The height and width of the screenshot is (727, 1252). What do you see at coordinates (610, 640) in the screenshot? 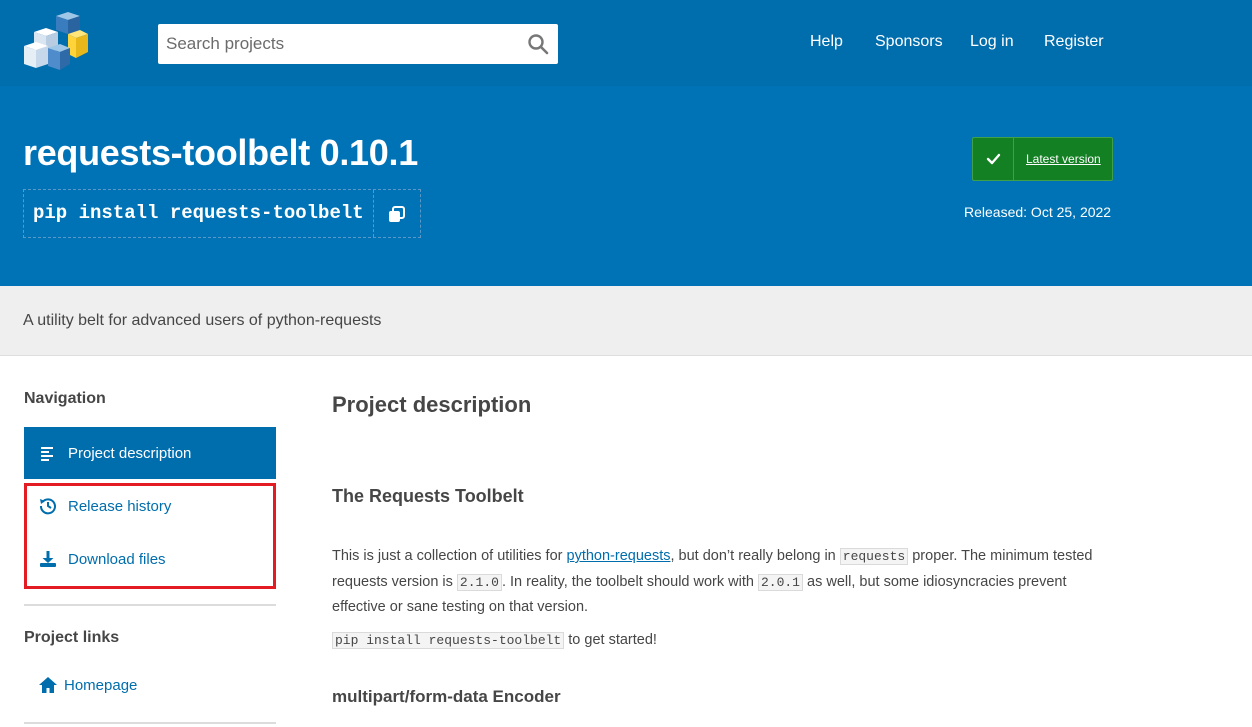
I see `text: to get started!` at bounding box center [610, 640].